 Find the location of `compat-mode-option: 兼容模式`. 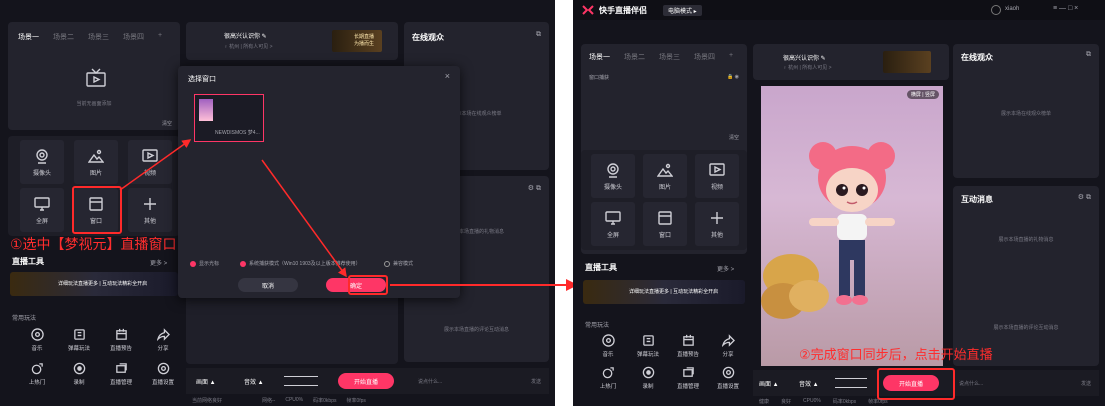

compat-mode-option: 兼容模式 is located at coordinates (398, 263).